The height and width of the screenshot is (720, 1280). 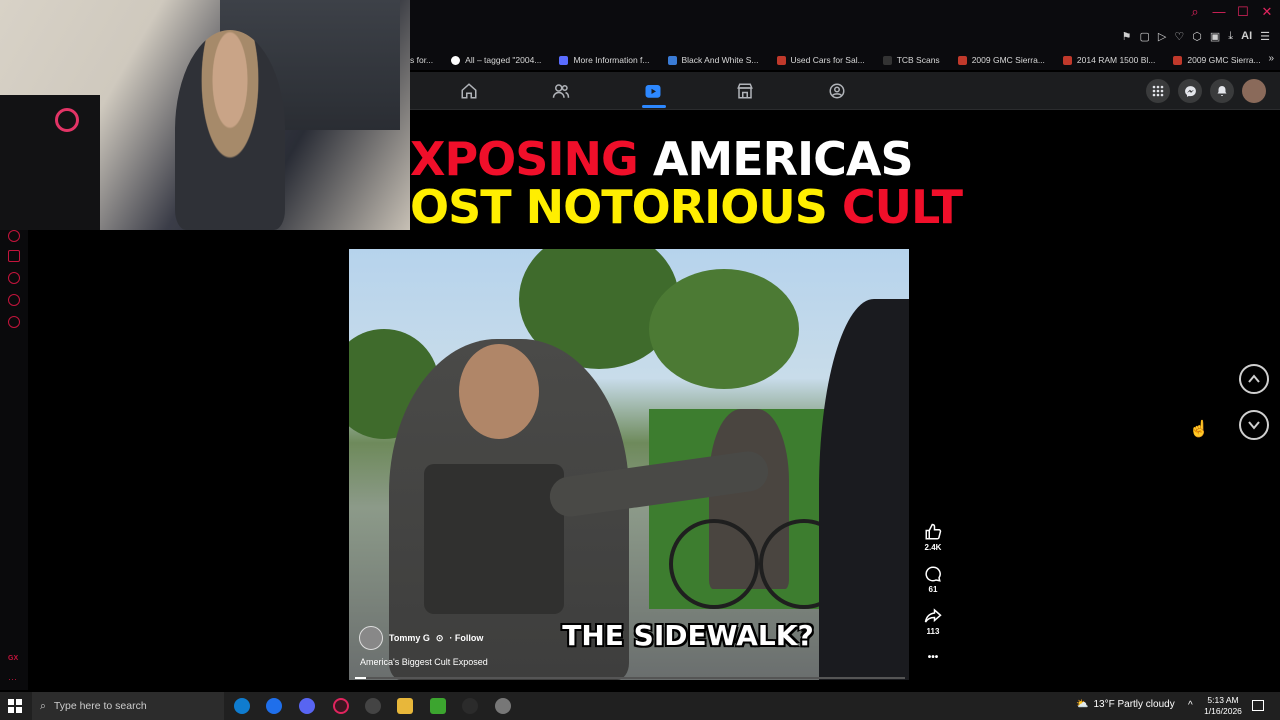 What do you see at coordinates (1230, 36) in the screenshot?
I see `download-icon: ⤓` at bounding box center [1230, 36].